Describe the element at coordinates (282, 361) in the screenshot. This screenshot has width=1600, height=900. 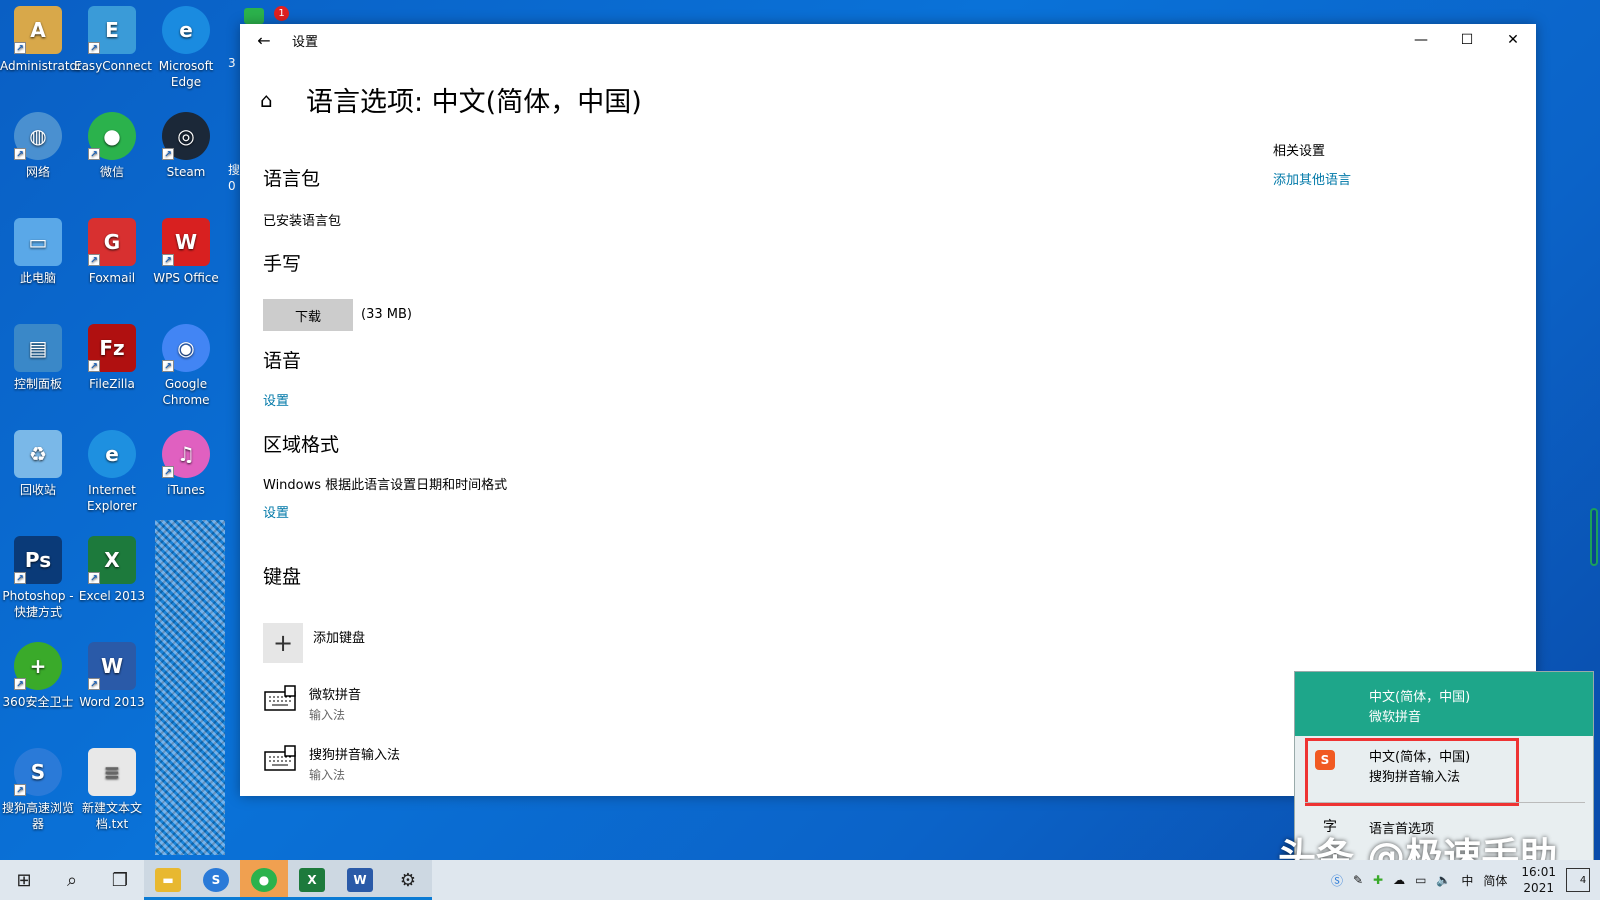
I see `section-speech-title: 语音` at that location.